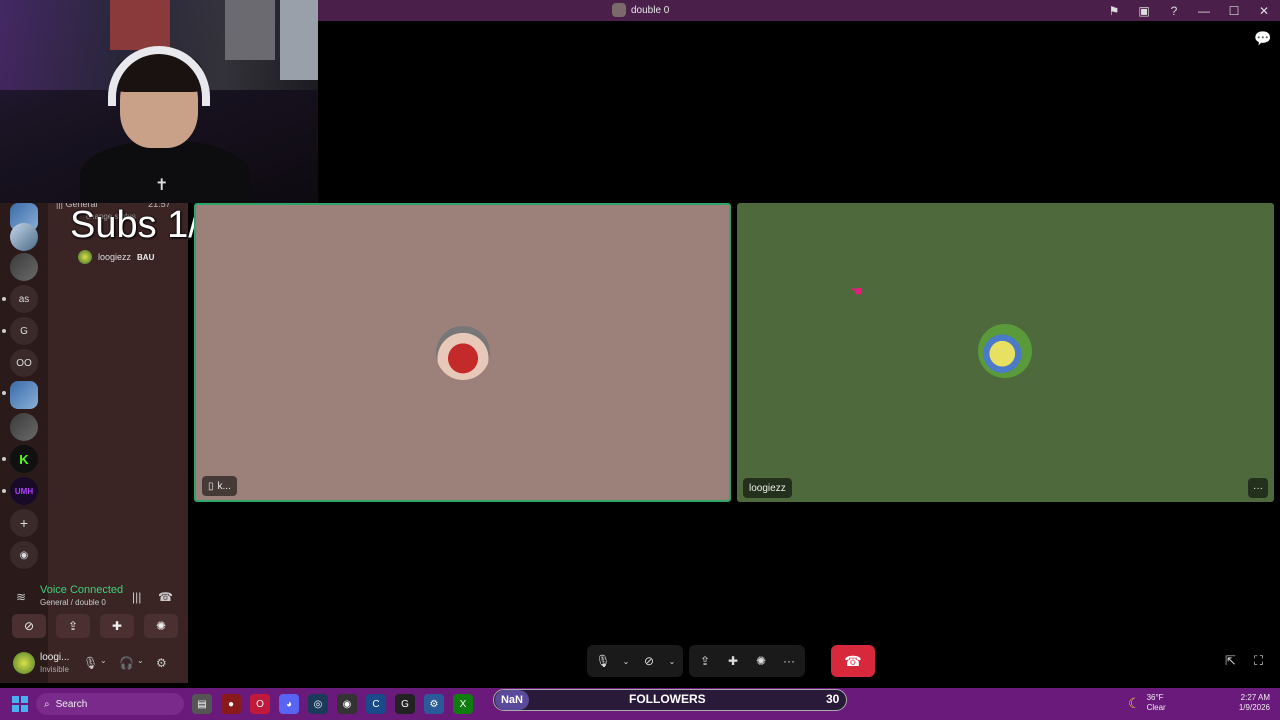 The width and height of the screenshot is (1280, 720). I want to click on flag-icon: ⚑, so click(1114, 11).